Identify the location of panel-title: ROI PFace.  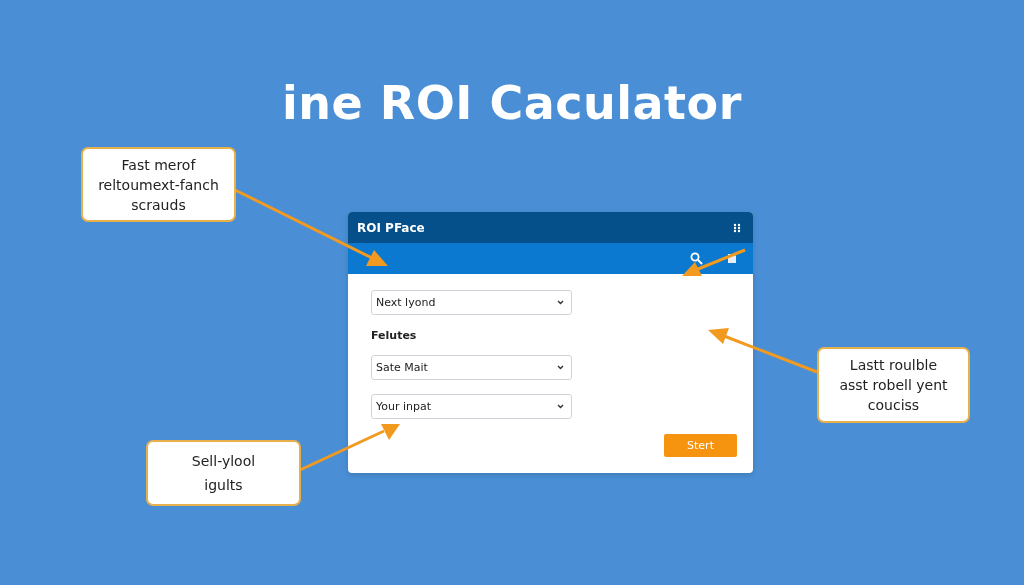
(391, 227).